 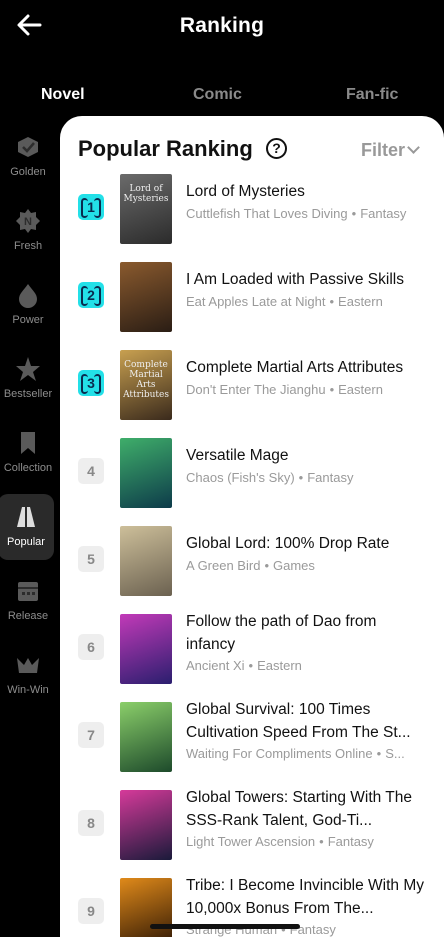 What do you see at coordinates (276, 148) in the screenshot?
I see `help-icon: ?` at bounding box center [276, 148].